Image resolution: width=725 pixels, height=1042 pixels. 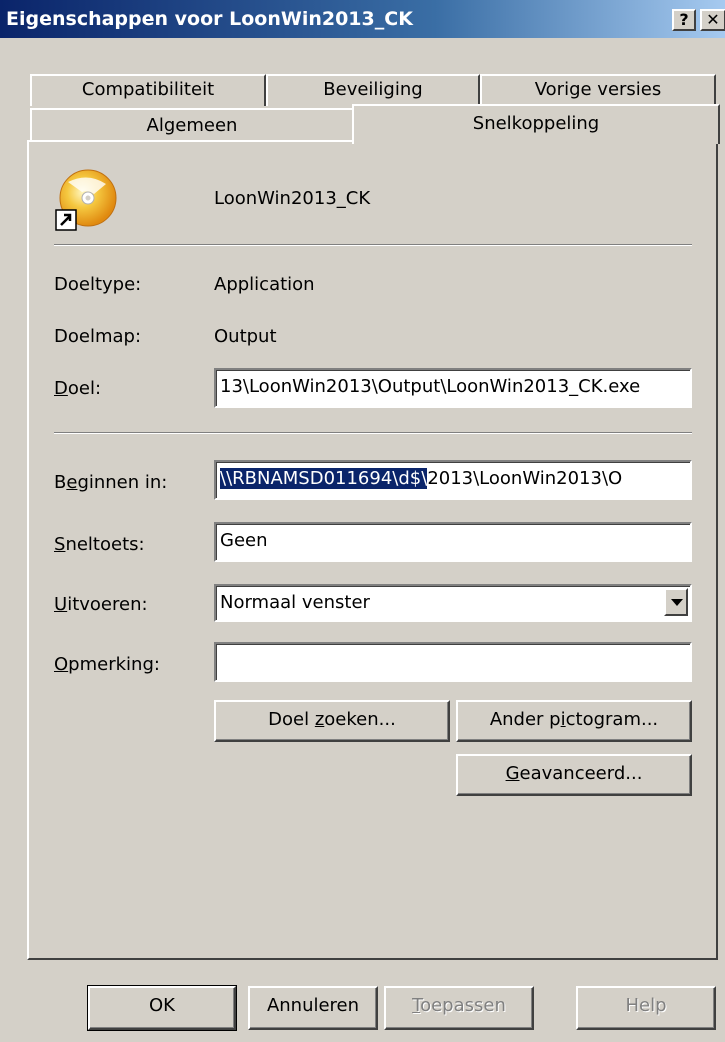 I want to click on cd-disc-shortcut-icon, so click(x=86, y=200).